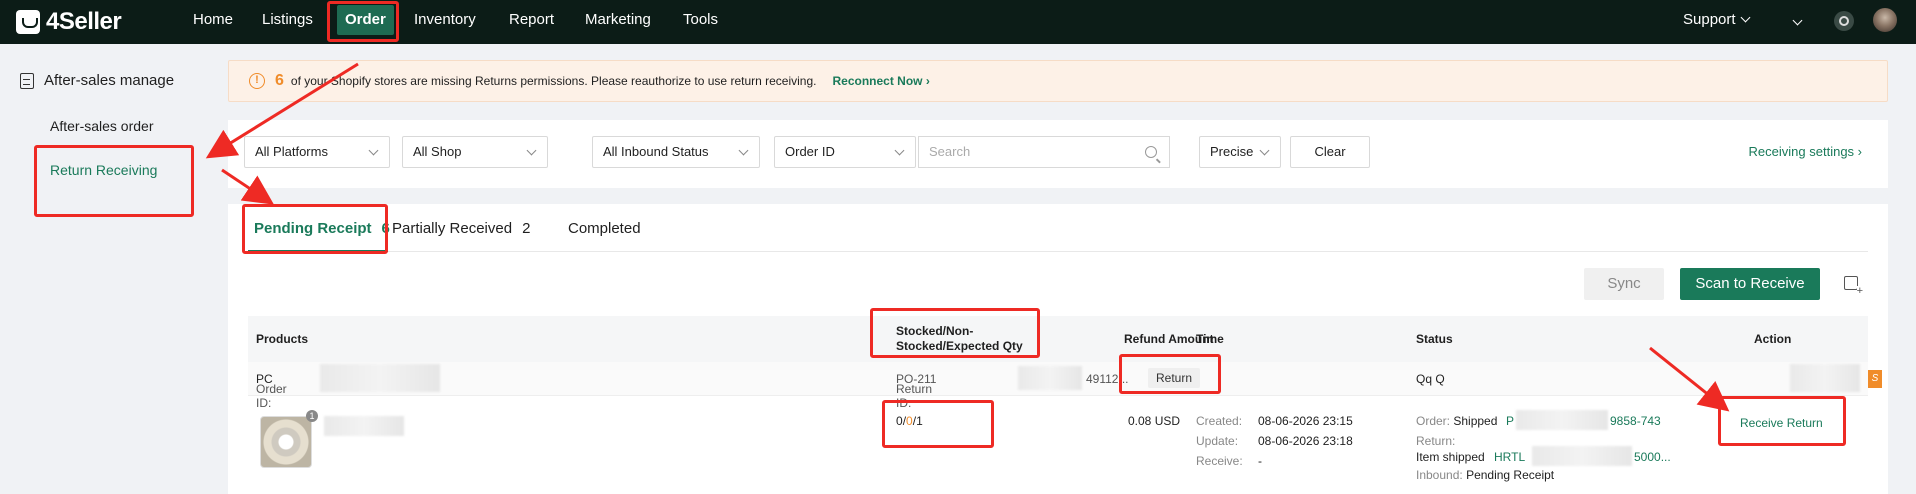 The height and width of the screenshot is (494, 1916). Describe the element at coordinates (282, 110) in the screenshot. I see `arrow-order-to-return-receiving` at that location.